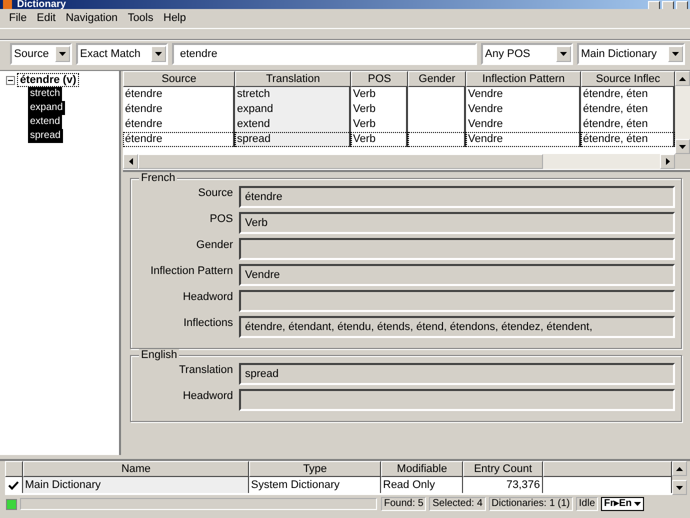 Image resolution: width=690 pixels, height=518 pixels. I want to click on match-dropdown: Exact Match, so click(122, 54).